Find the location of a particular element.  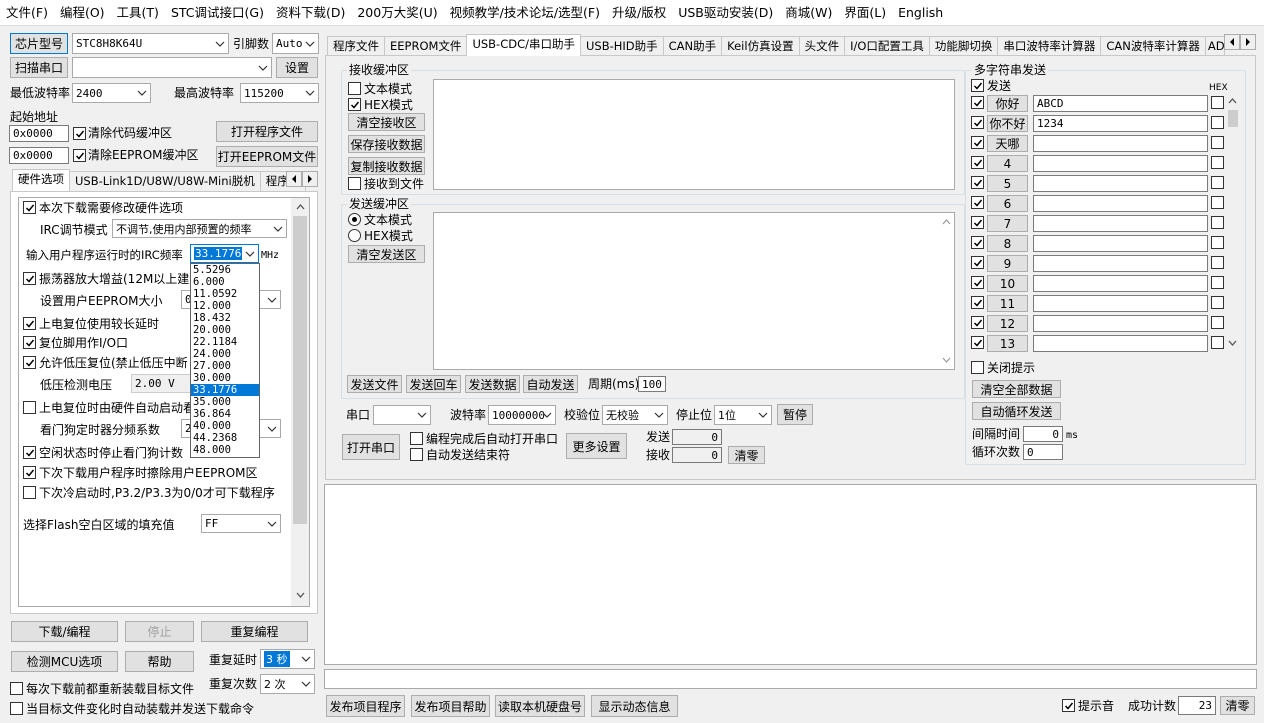

menu-item: 工具(T) is located at coordinates (138, 12).